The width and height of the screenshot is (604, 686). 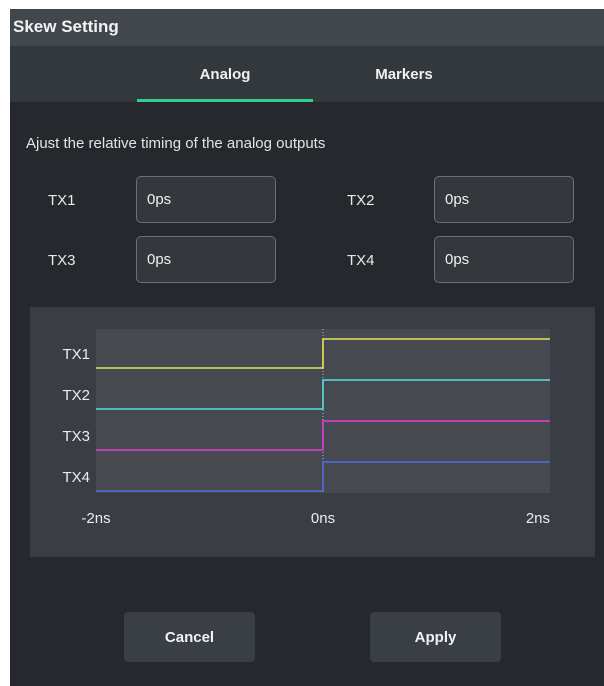 I want to click on tx1-skew-input, so click(x=206, y=199).